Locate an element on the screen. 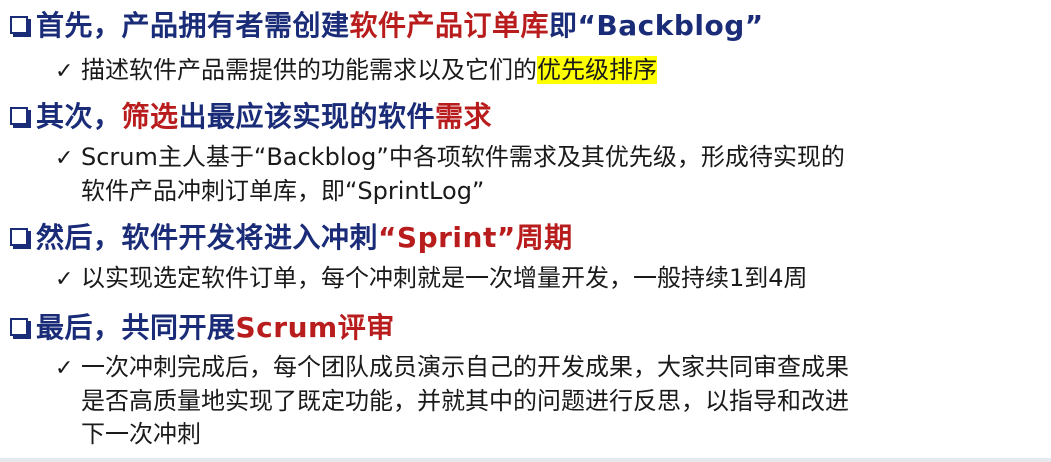 This screenshot has height=462, width=1051. point-3-title: 然后，软件开发将进入冲刺 “Sprint”周期 is located at coordinates (291, 236).